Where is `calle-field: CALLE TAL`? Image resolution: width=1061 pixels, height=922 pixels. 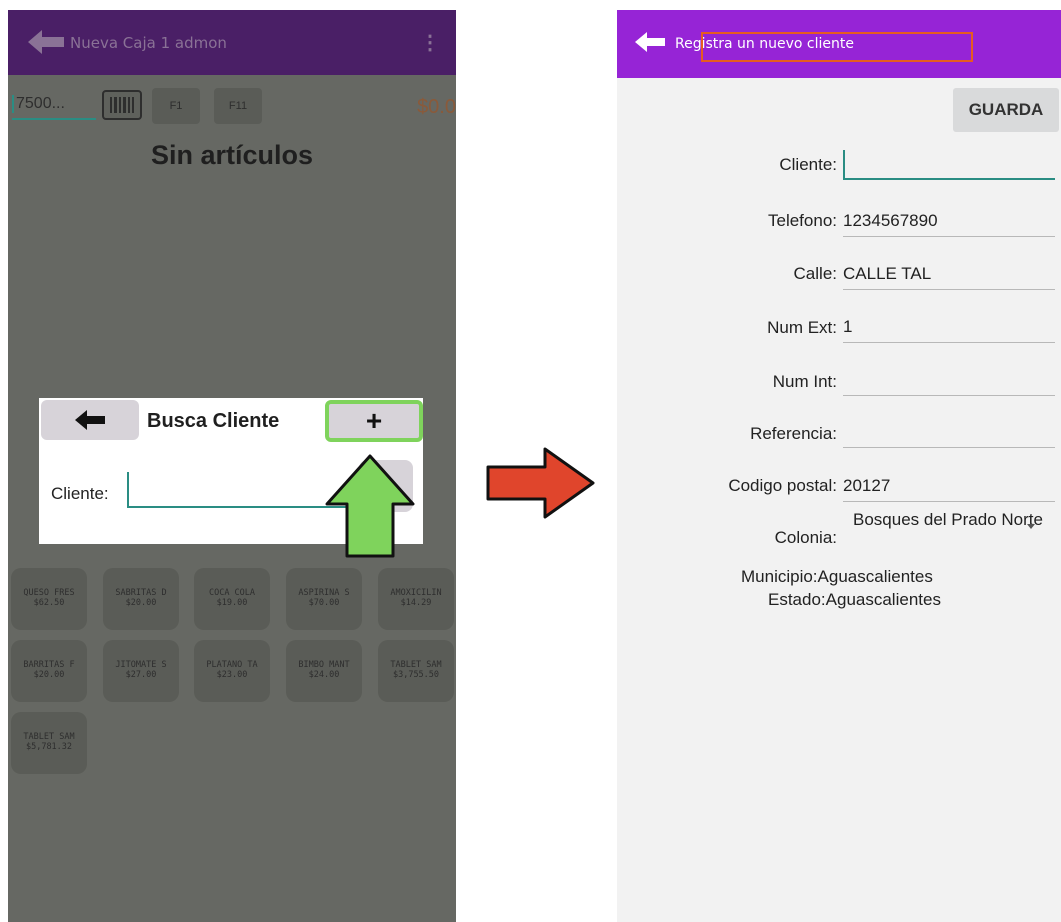
calle-field: CALLE TAL is located at coordinates (949, 275).